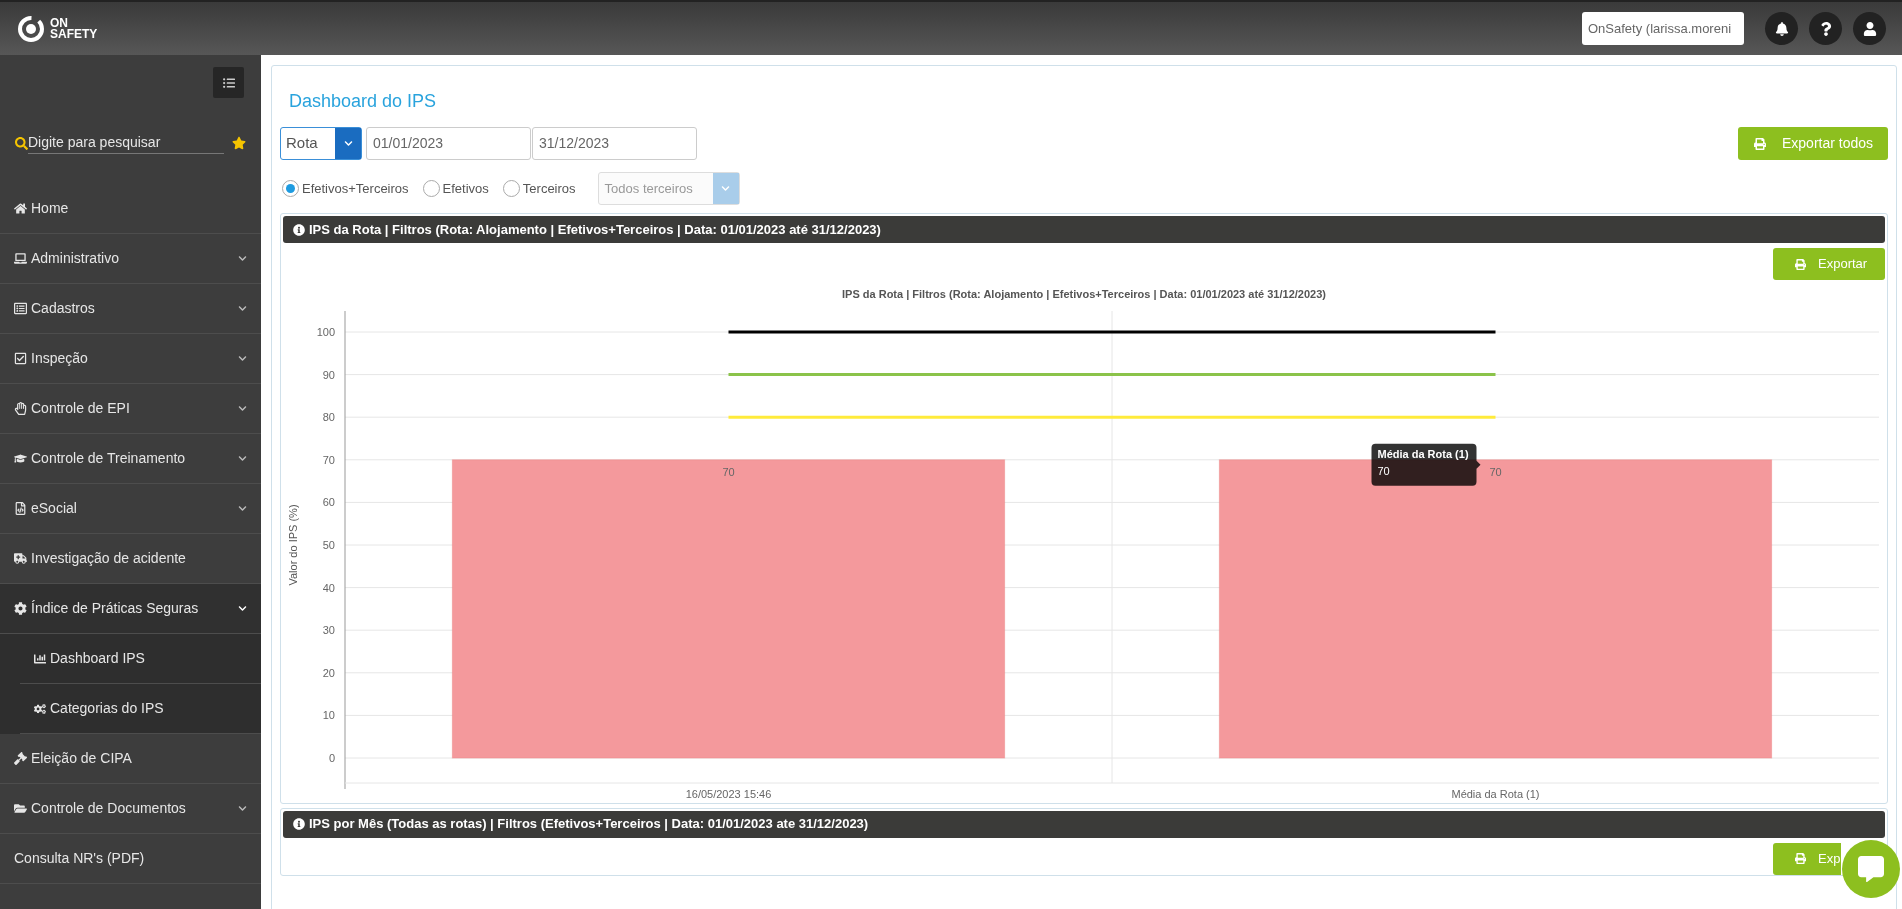  Describe the element at coordinates (20, 608) in the screenshot. I see `gear-icon` at that location.